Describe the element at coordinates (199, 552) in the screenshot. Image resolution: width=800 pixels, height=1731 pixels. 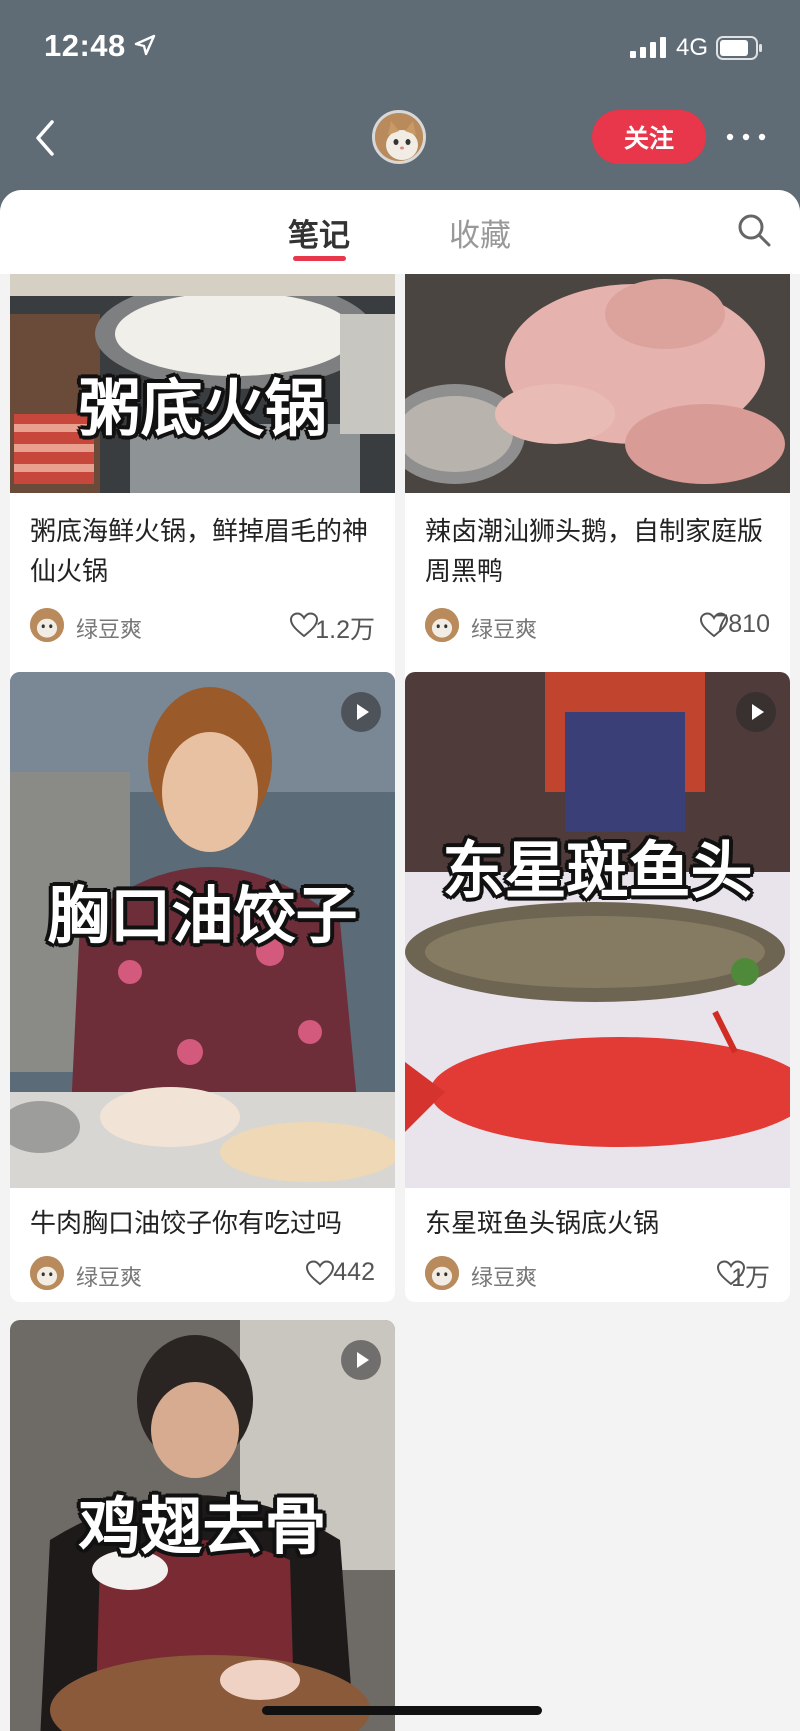
I see `note-title: 粥底海鲜火锅，鲜掉眉毛的神仙火锅` at that location.